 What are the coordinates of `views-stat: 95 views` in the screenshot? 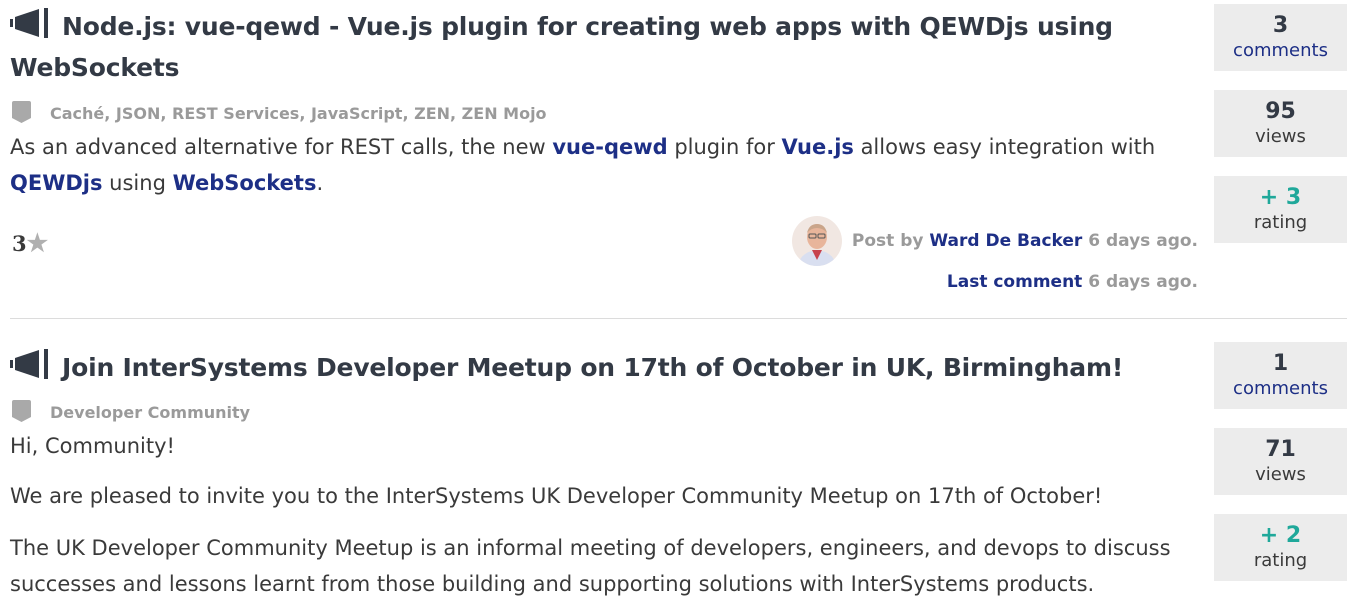 It's located at (1280, 123).